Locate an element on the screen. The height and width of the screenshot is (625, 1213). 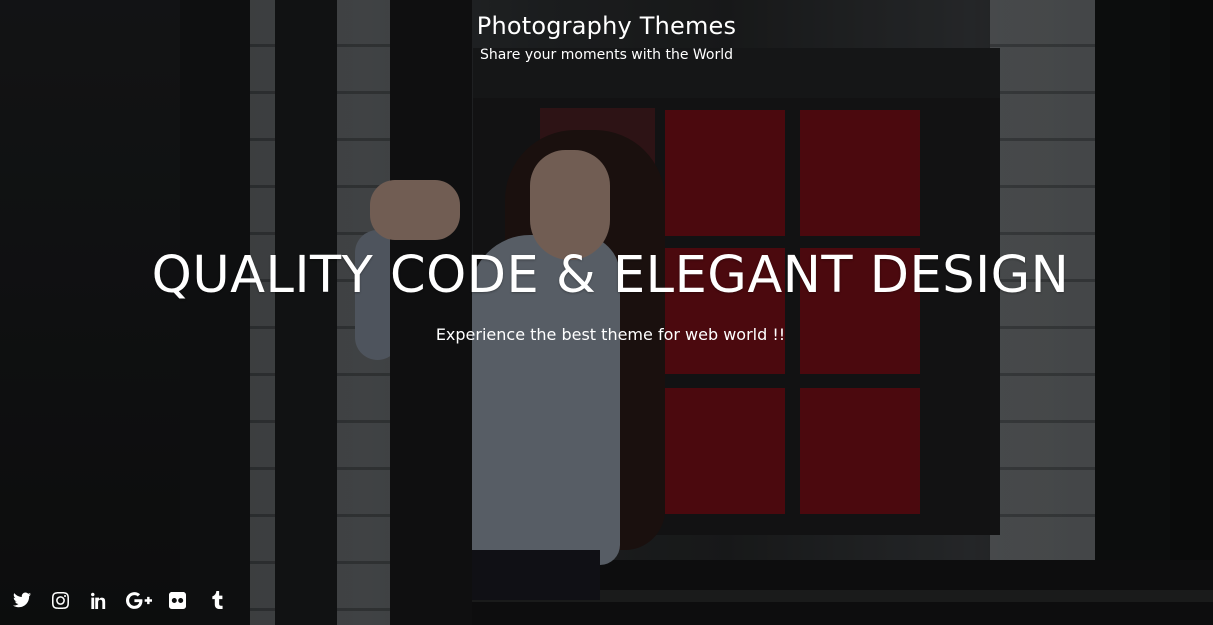
tumblr-link is located at coordinates (216, 600).